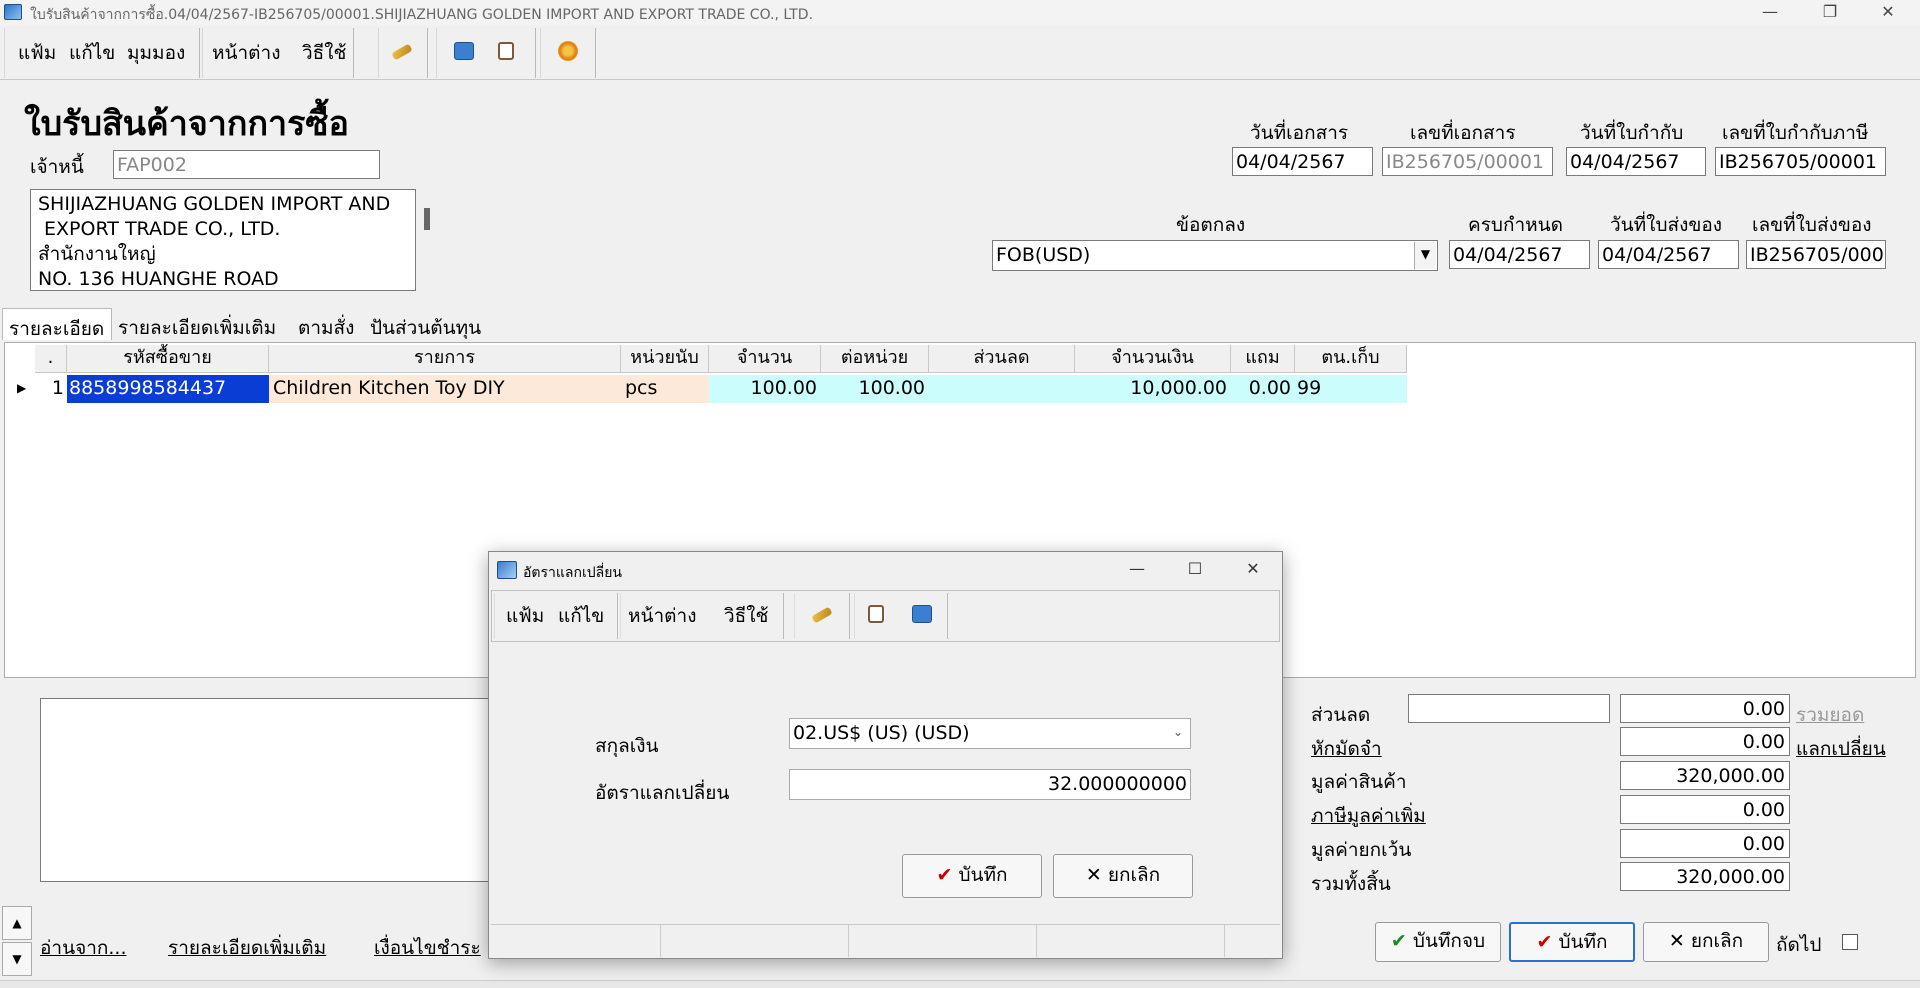  Describe the element at coordinates (1705, 809) in the screenshot. I see `vat-value: 0.00` at that location.